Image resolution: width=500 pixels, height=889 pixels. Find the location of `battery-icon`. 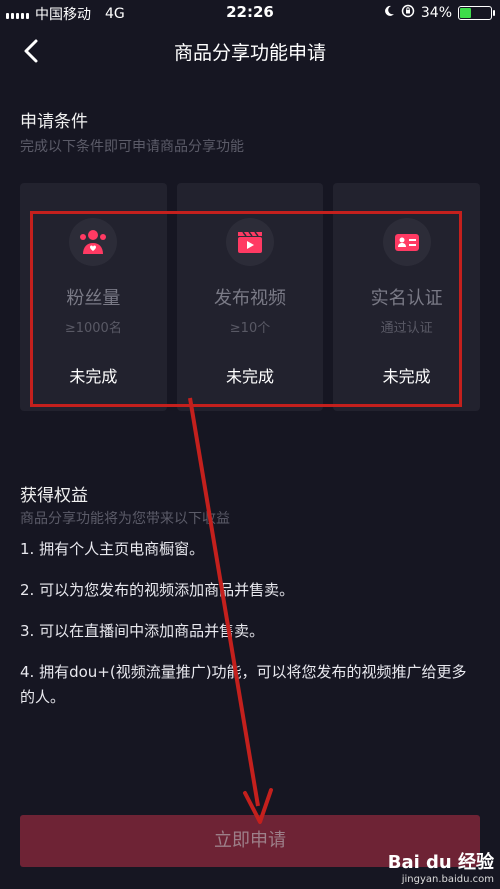

battery-icon is located at coordinates (476, 13).